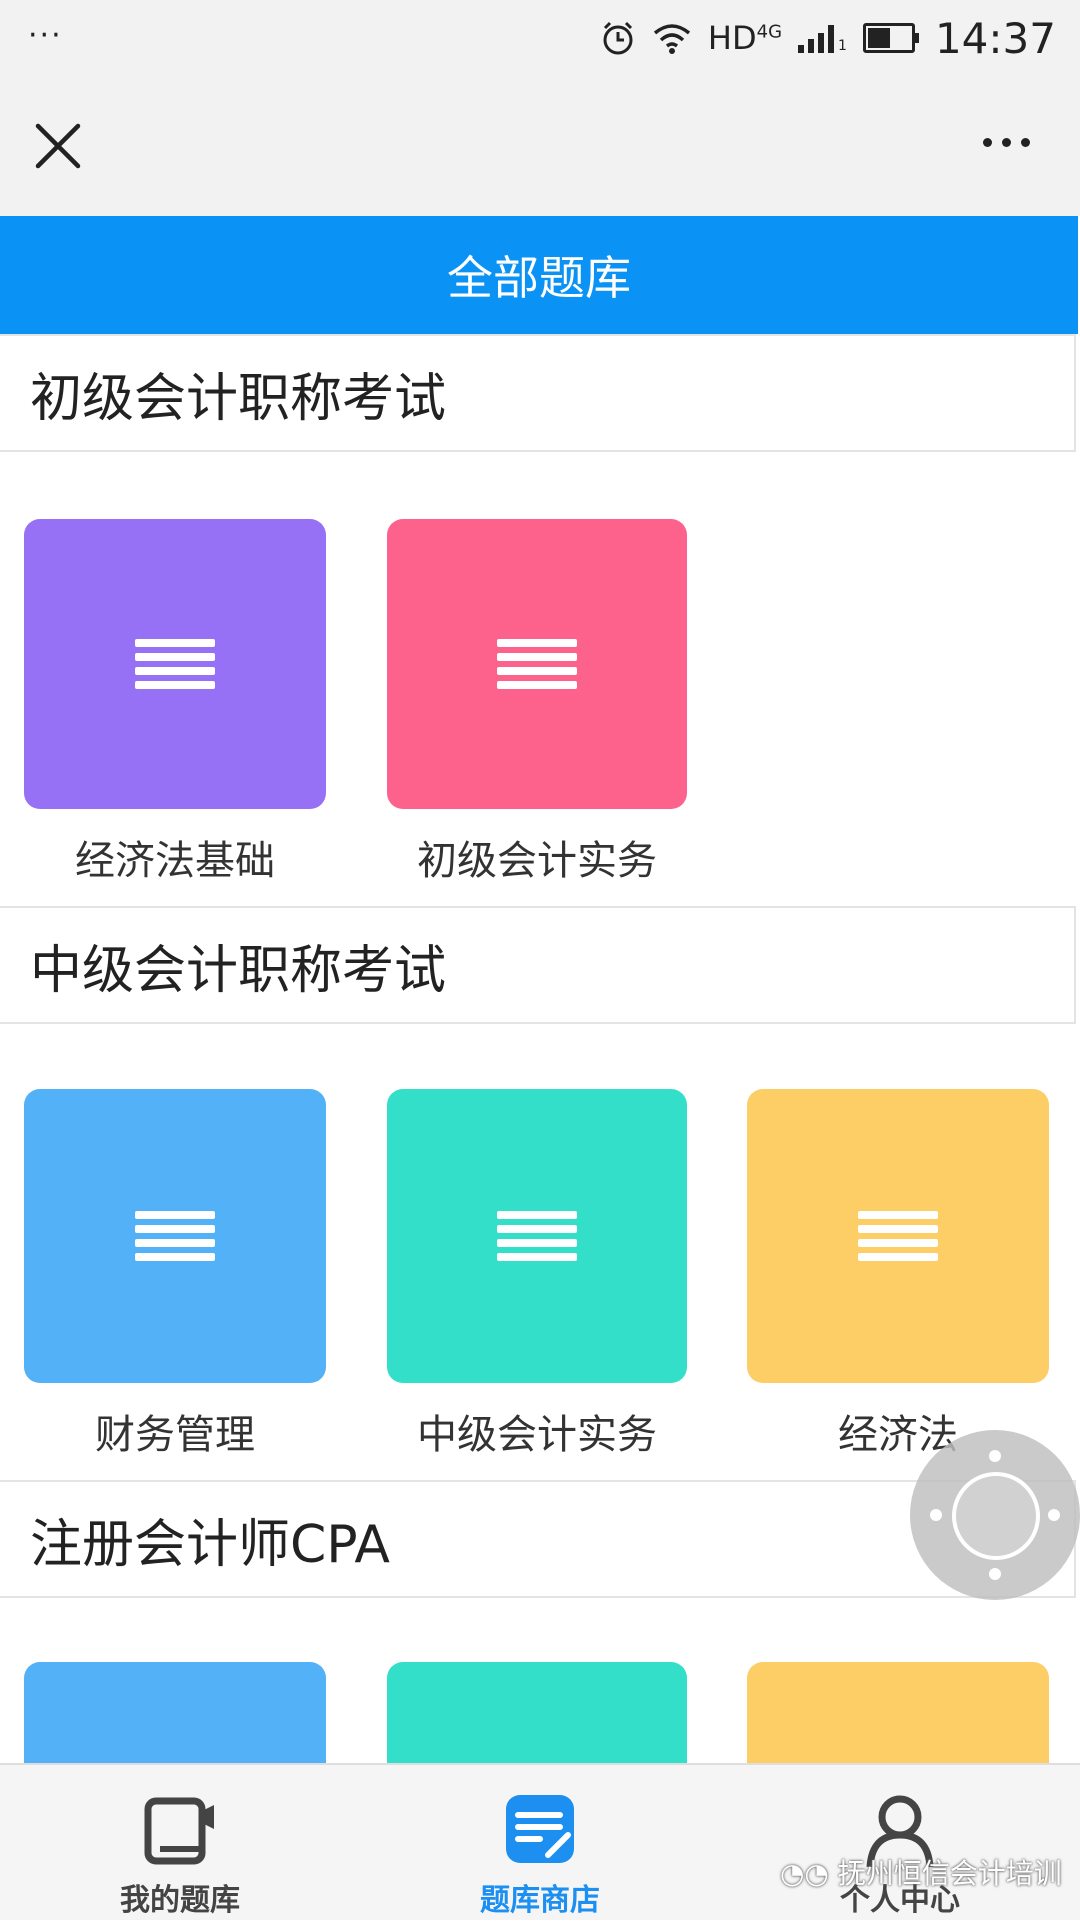  Describe the element at coordinates (618, 38) in the screenshot. I see `alarm-icon` at that location.